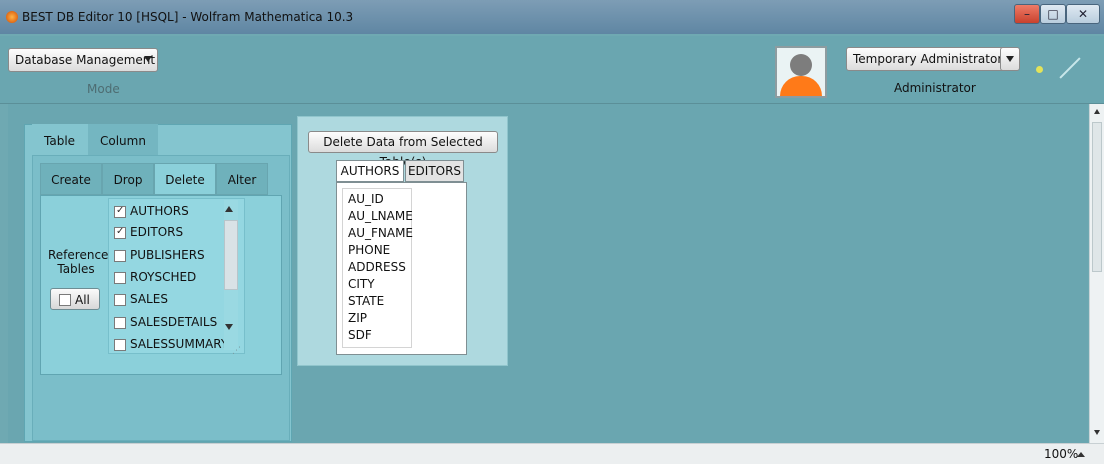 The image size is (1104, 464). What do you see at coordinates (381, 233) in the screenshot?
I see `column-item: AU_FNAME` at bounding box center [381, 233].